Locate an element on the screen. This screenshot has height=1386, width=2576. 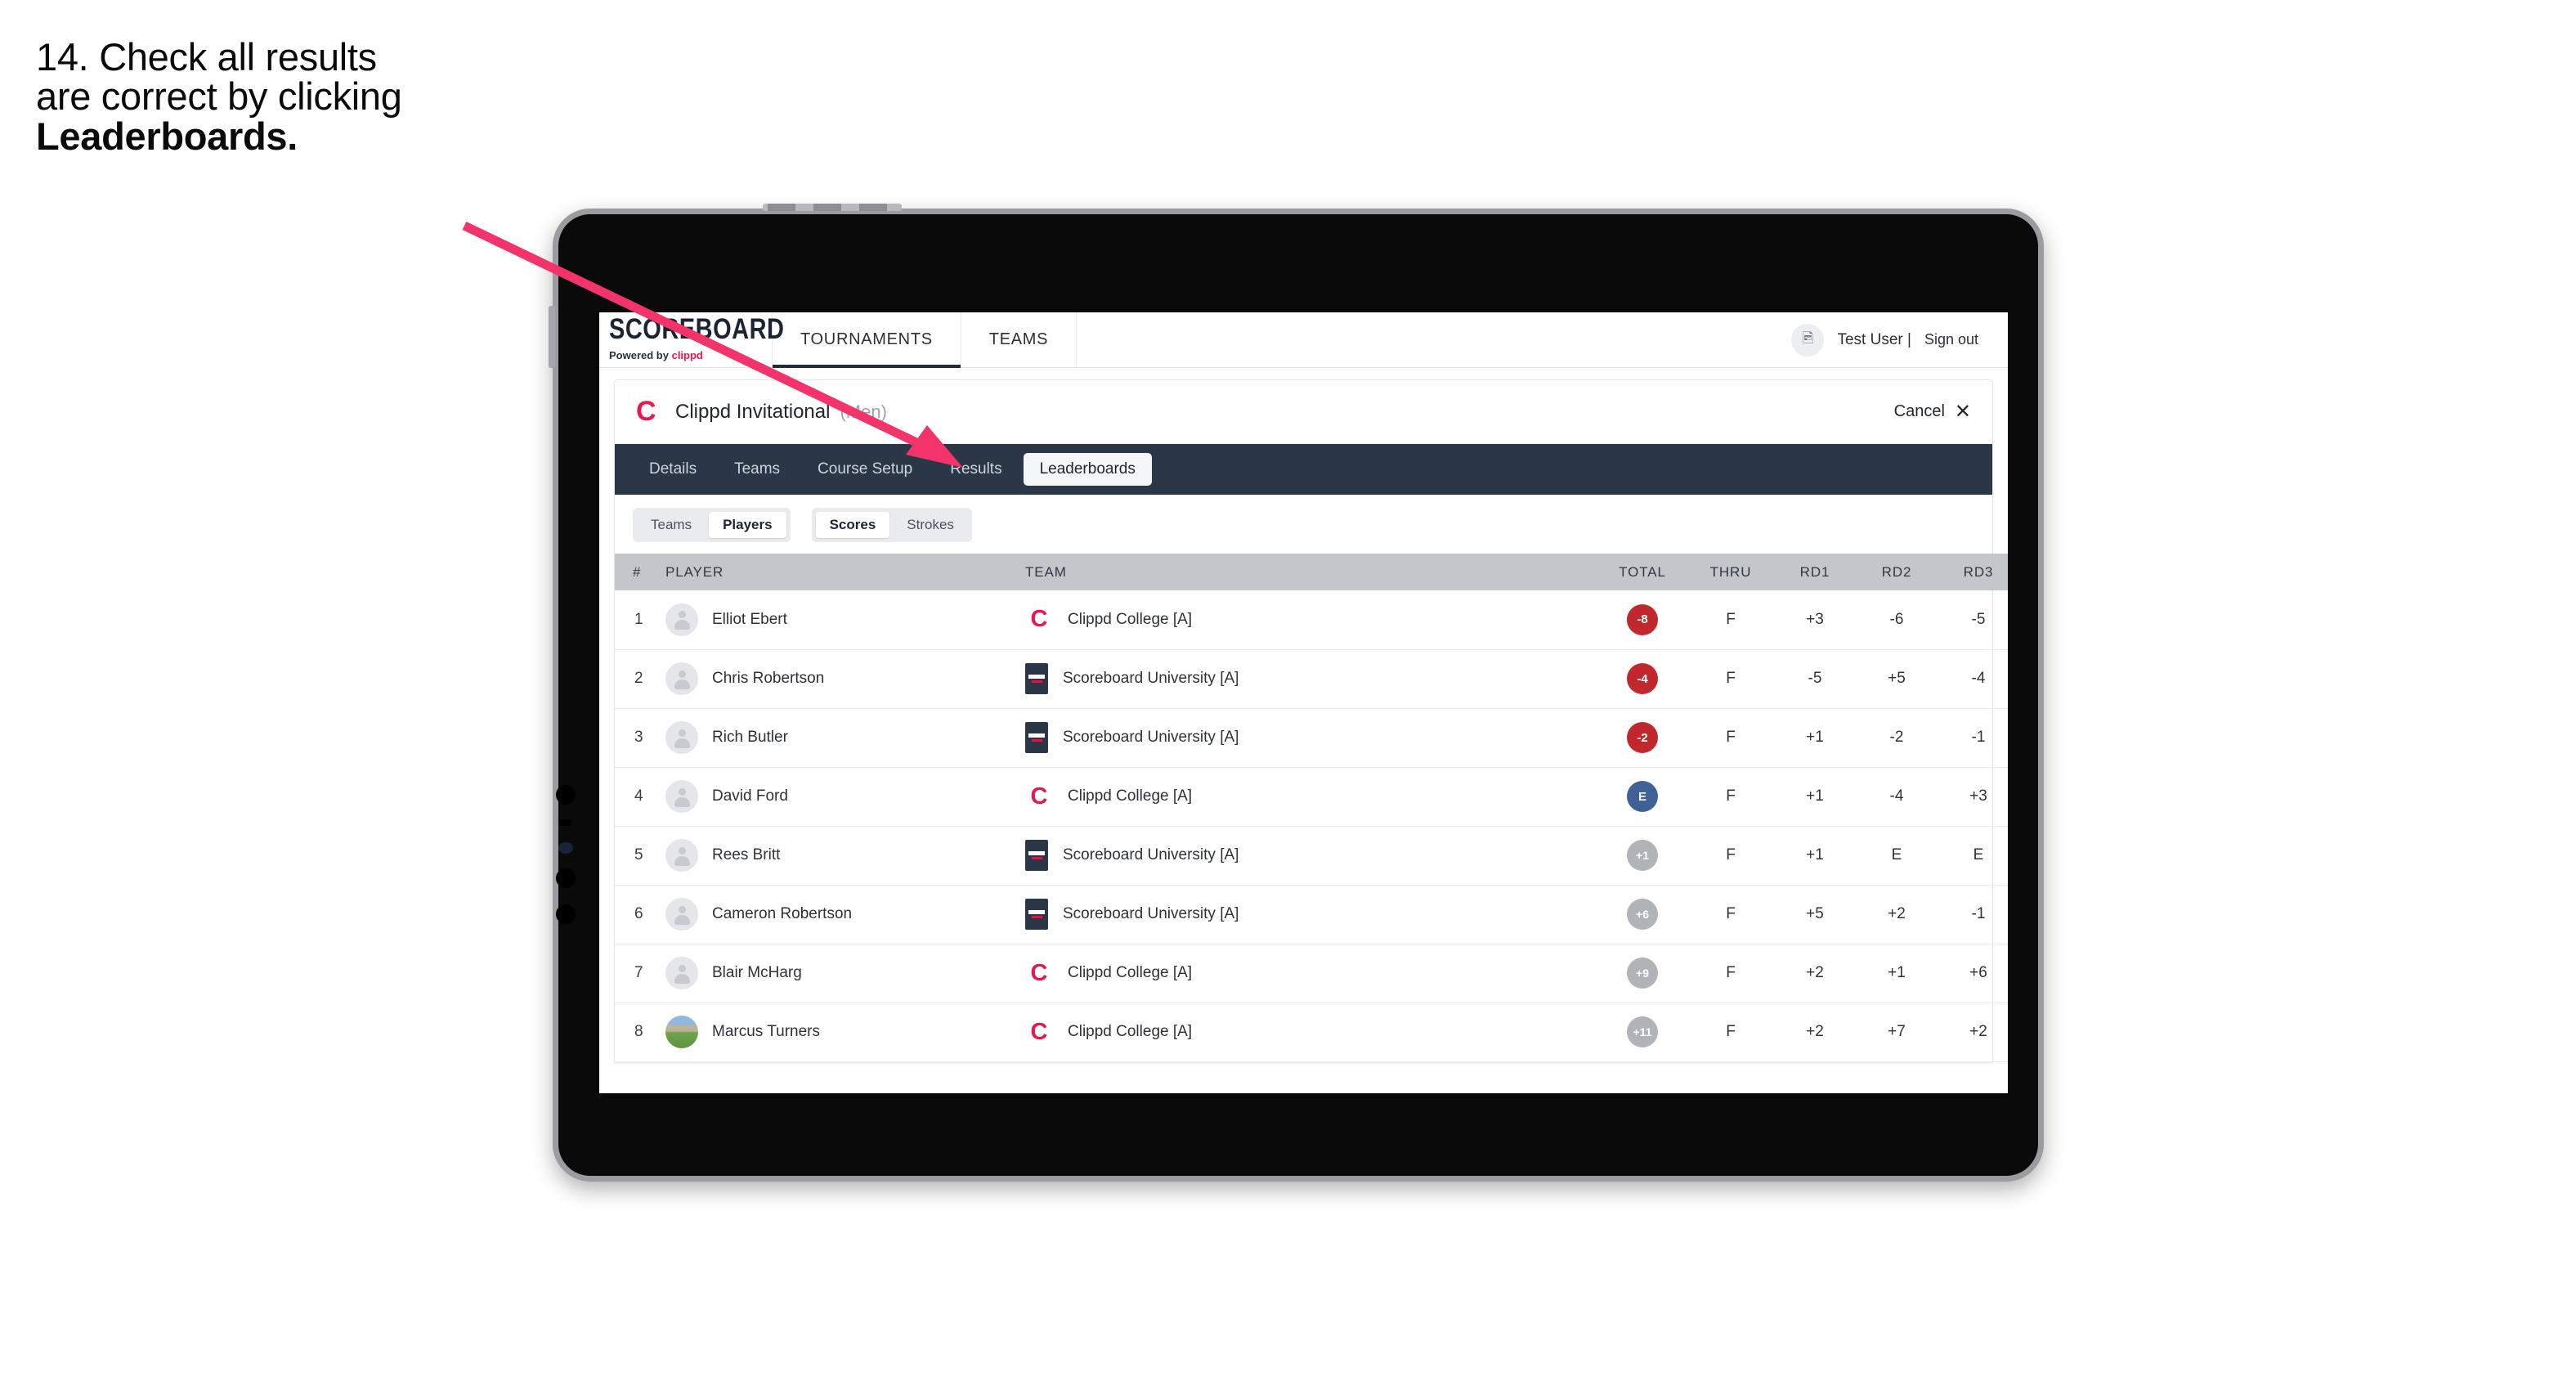
cell-player: David Ford is located at coordinates (845, 796).